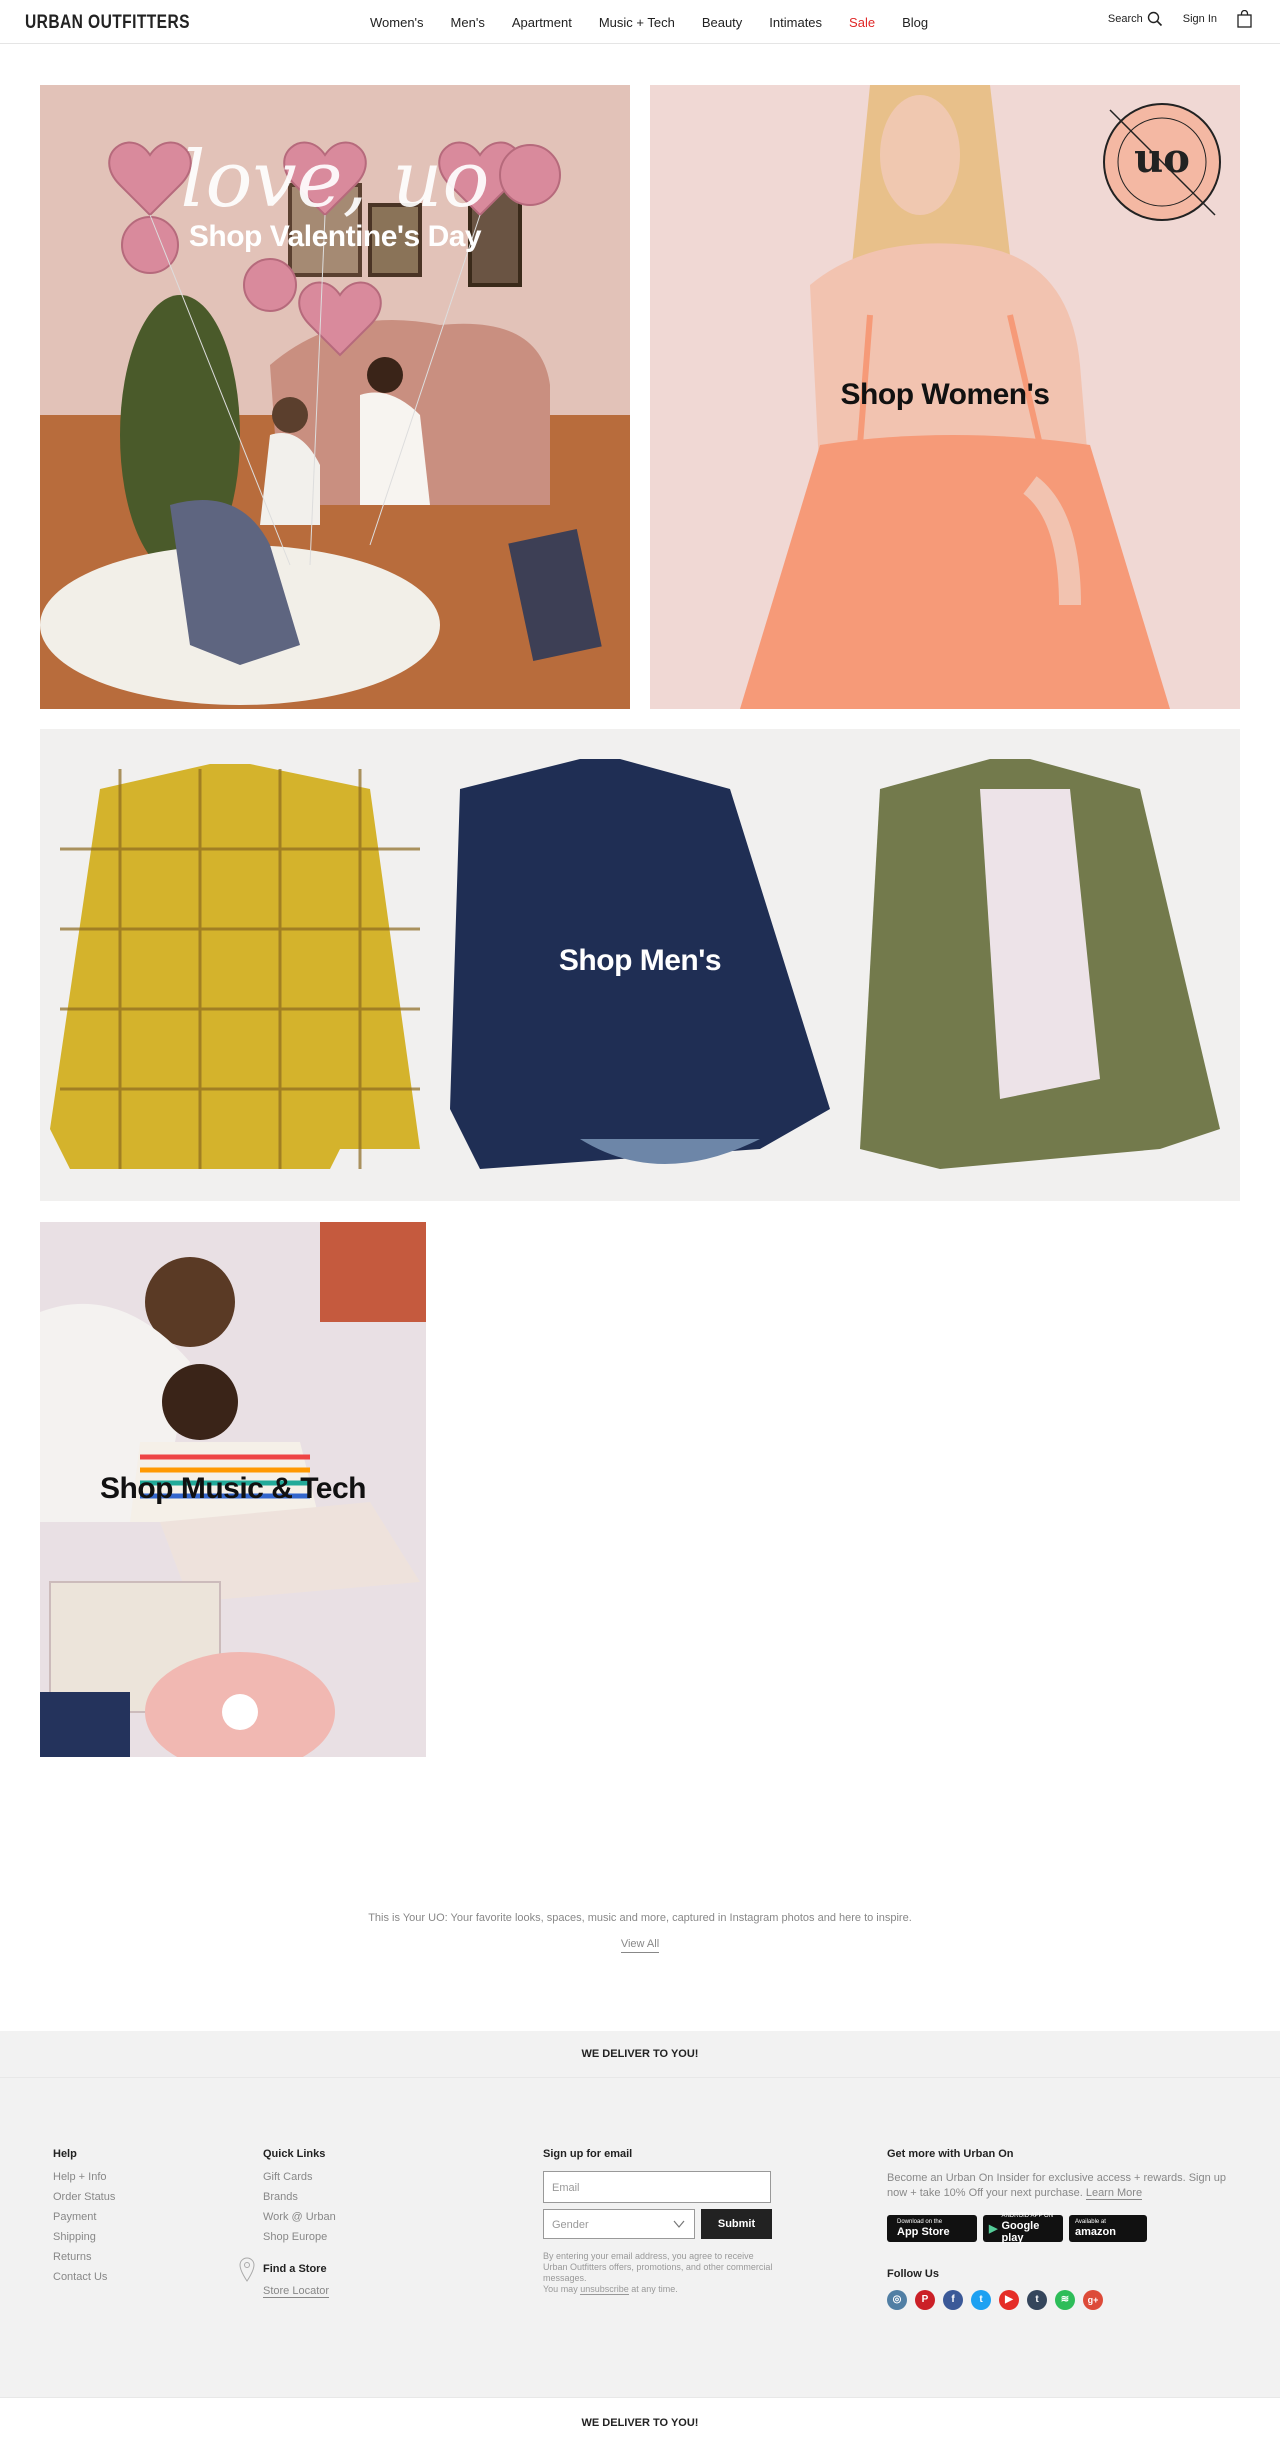  I want to click on submit-button: Submit, so click(736, 2224).